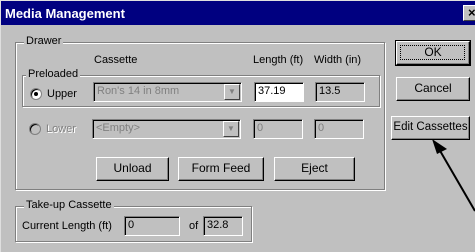  Describe the element at coordinates (339, 129) in the screenshot. I see `lower-width-field: 0` at that location.